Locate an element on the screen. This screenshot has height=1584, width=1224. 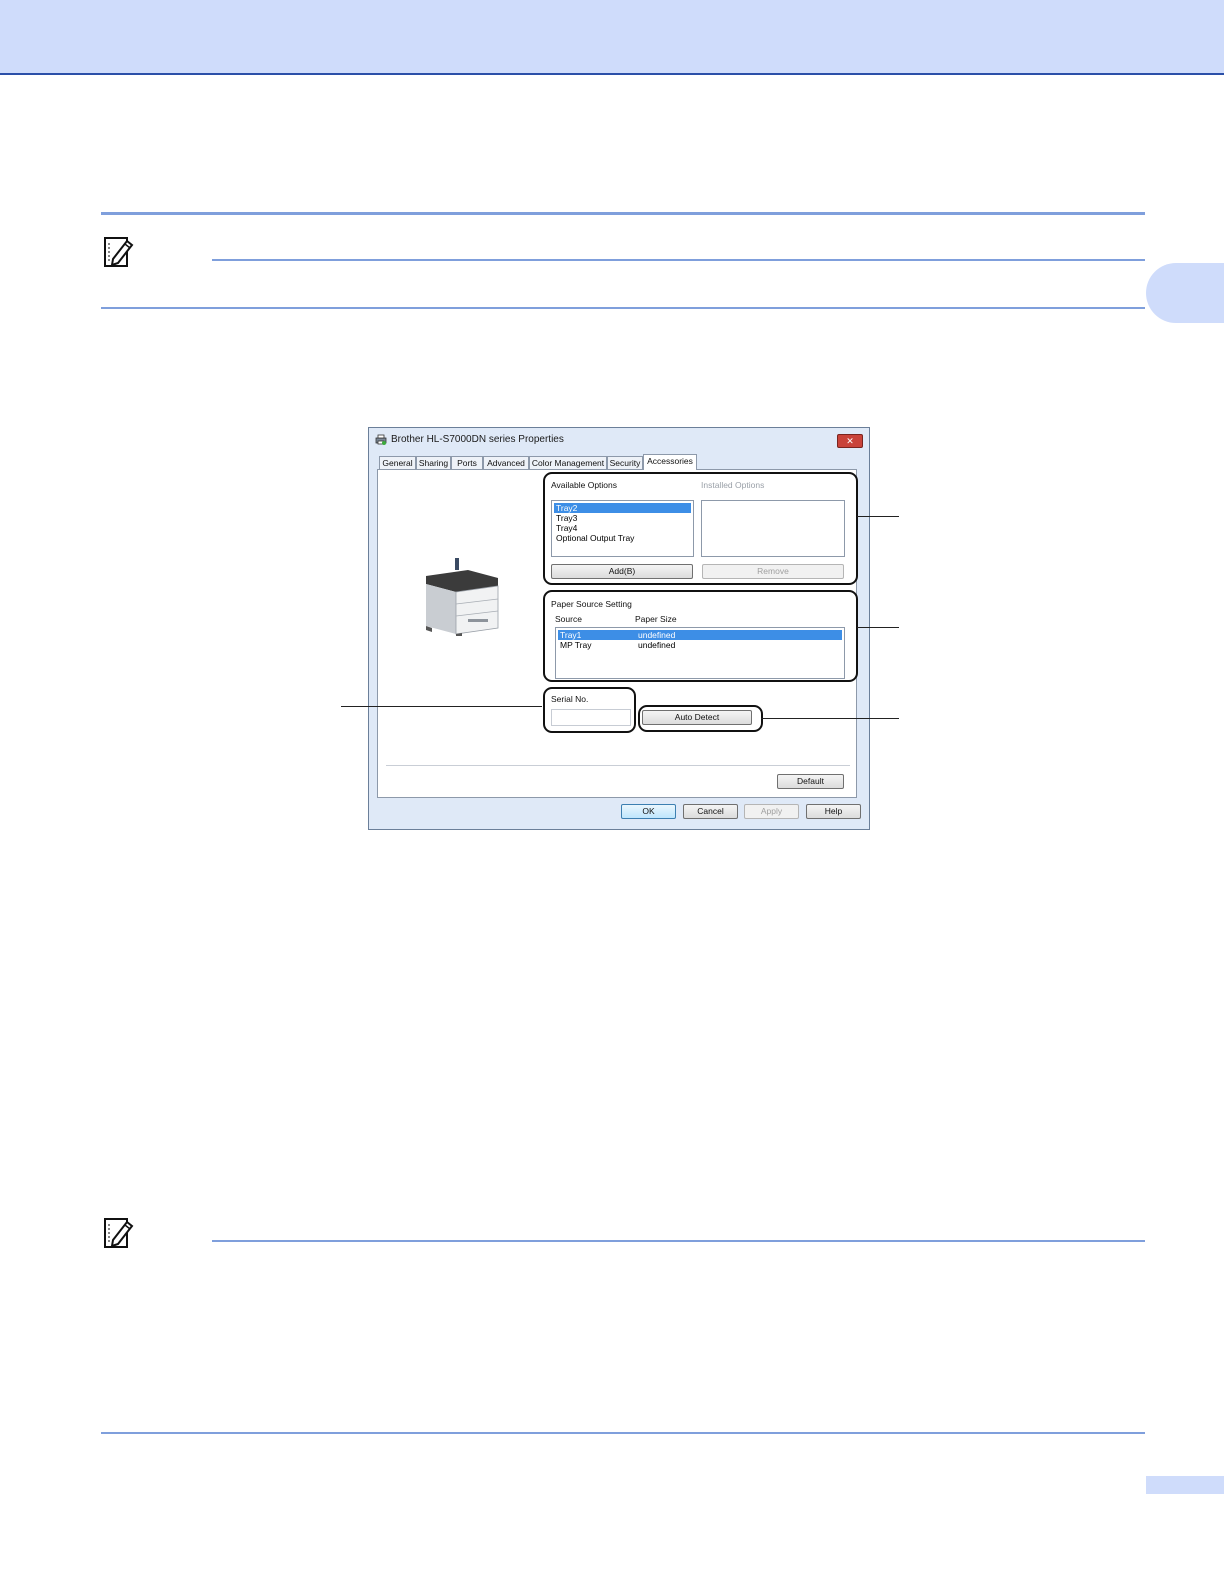
title-bar: Brother HL-S7000DN series Properties ✕ is located at coordinates (619, 440).